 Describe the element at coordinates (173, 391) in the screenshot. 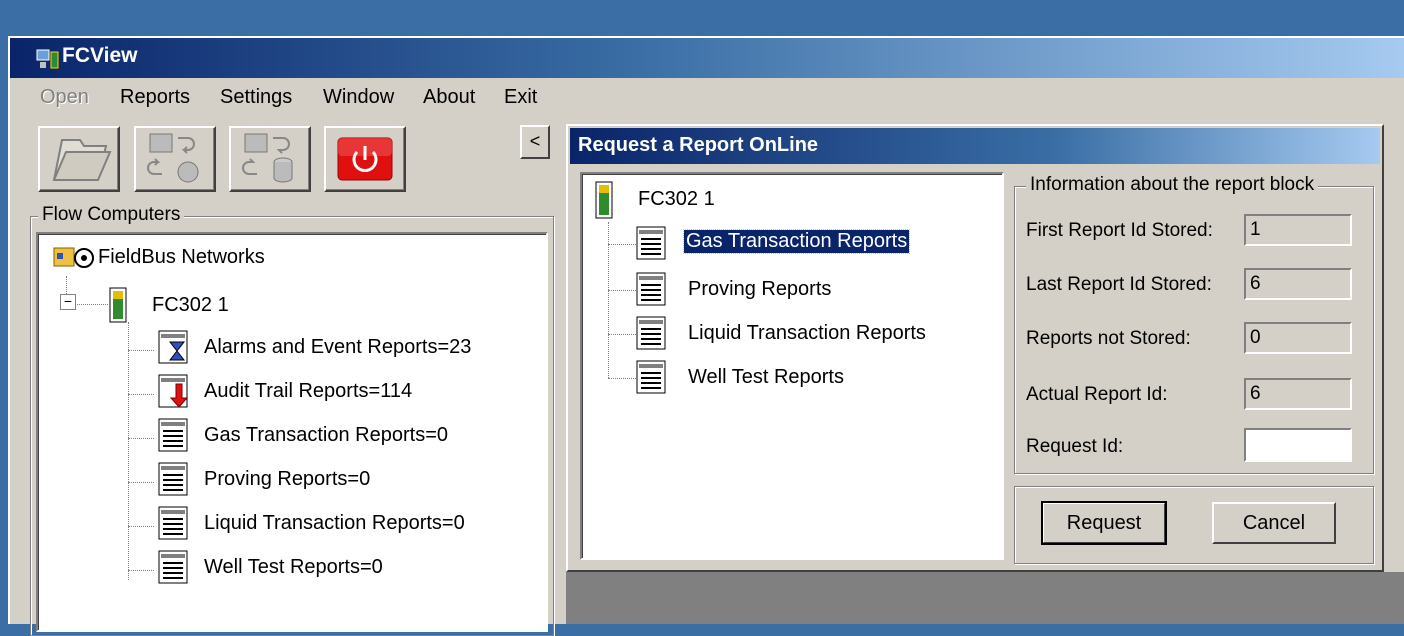

I see `audit-report-icon` at that location.